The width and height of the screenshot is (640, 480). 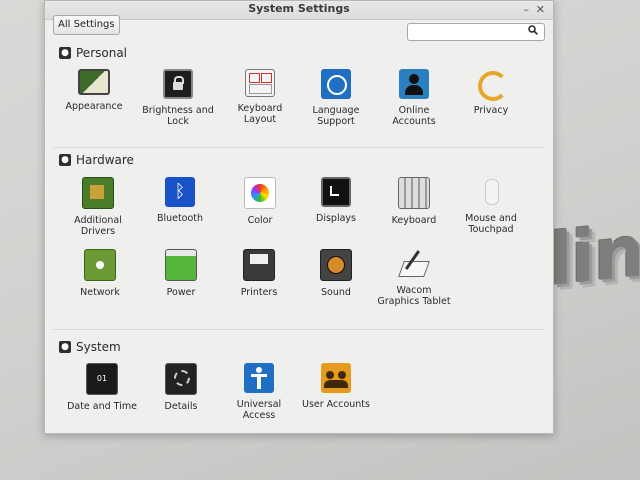 What do you see at coordinates (100, 265) in the screenshot?
I see `network-icon` at bounding box center [100, 265].